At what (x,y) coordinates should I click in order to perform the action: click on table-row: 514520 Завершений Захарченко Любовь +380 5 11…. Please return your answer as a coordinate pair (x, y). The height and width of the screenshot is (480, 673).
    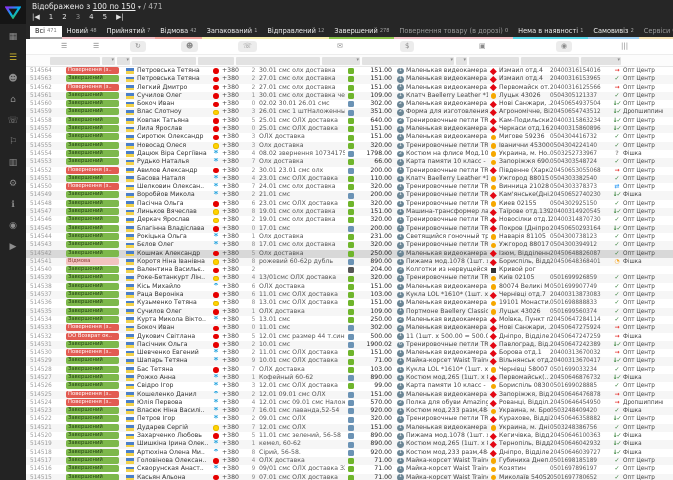
    Looking at the image, I should click on (349, 436).